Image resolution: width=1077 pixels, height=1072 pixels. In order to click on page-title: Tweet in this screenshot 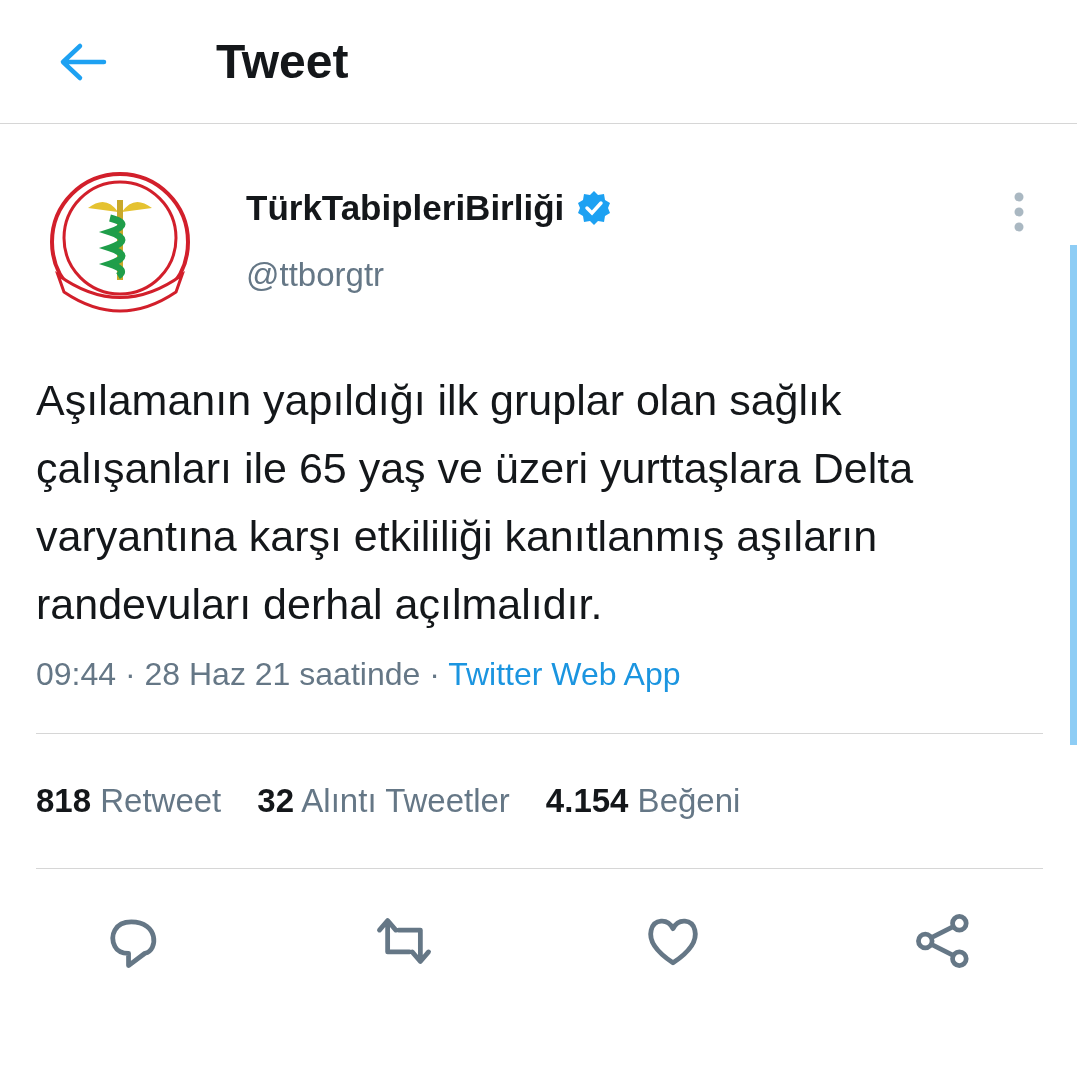, I will do `click(282, 61)`.